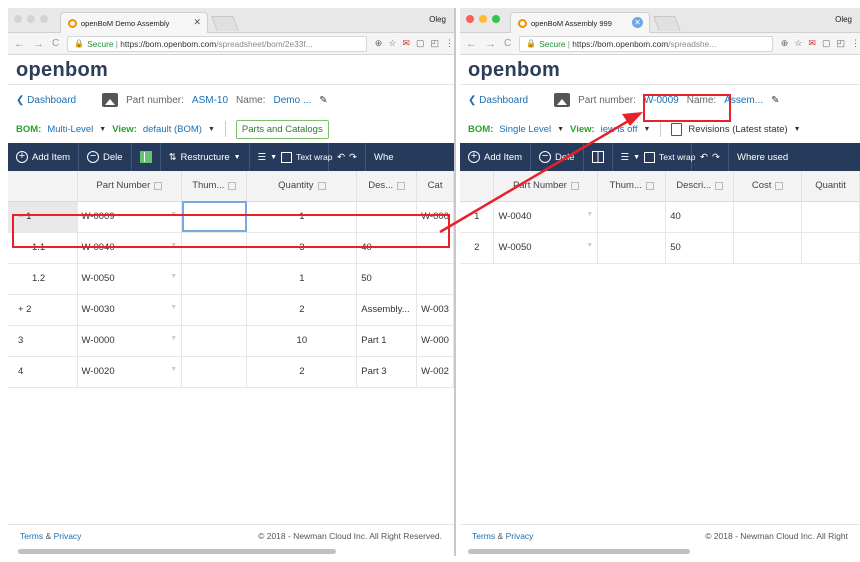 Image resolution: width=860 pixels, height=562 pixels. I want to click on forward-icon: →, so click(38, 44).